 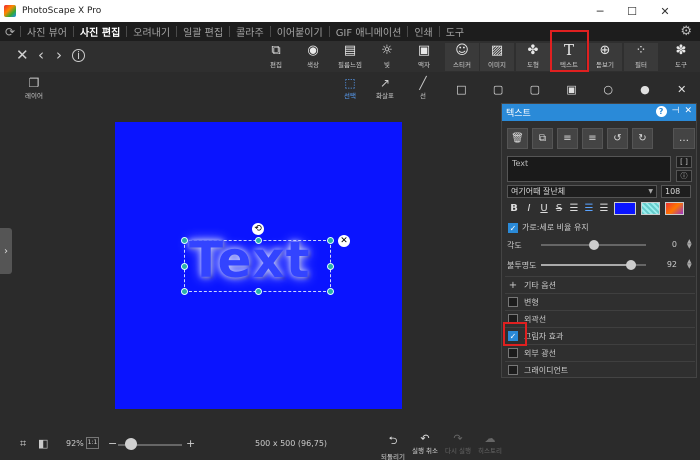 I want to click on home-icon: ⟳, so click(x=10, y=32).